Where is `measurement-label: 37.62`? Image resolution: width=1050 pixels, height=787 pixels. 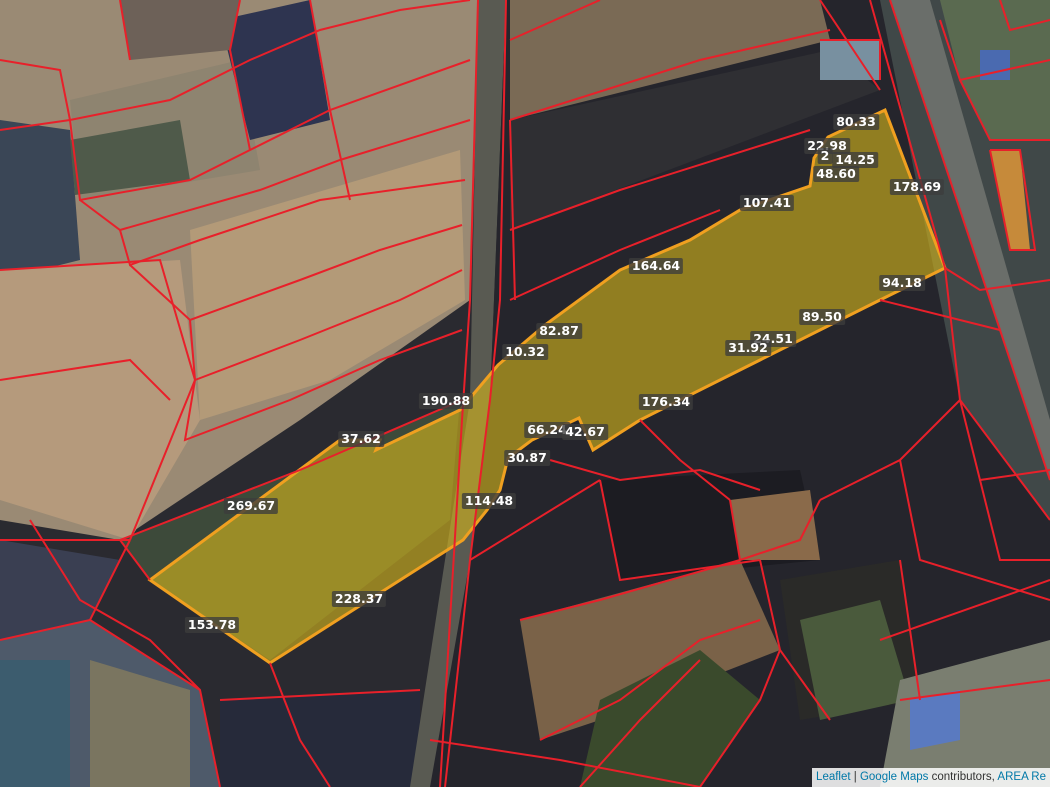
measurement-label: 37.62 is located at coordinates (361, 439).